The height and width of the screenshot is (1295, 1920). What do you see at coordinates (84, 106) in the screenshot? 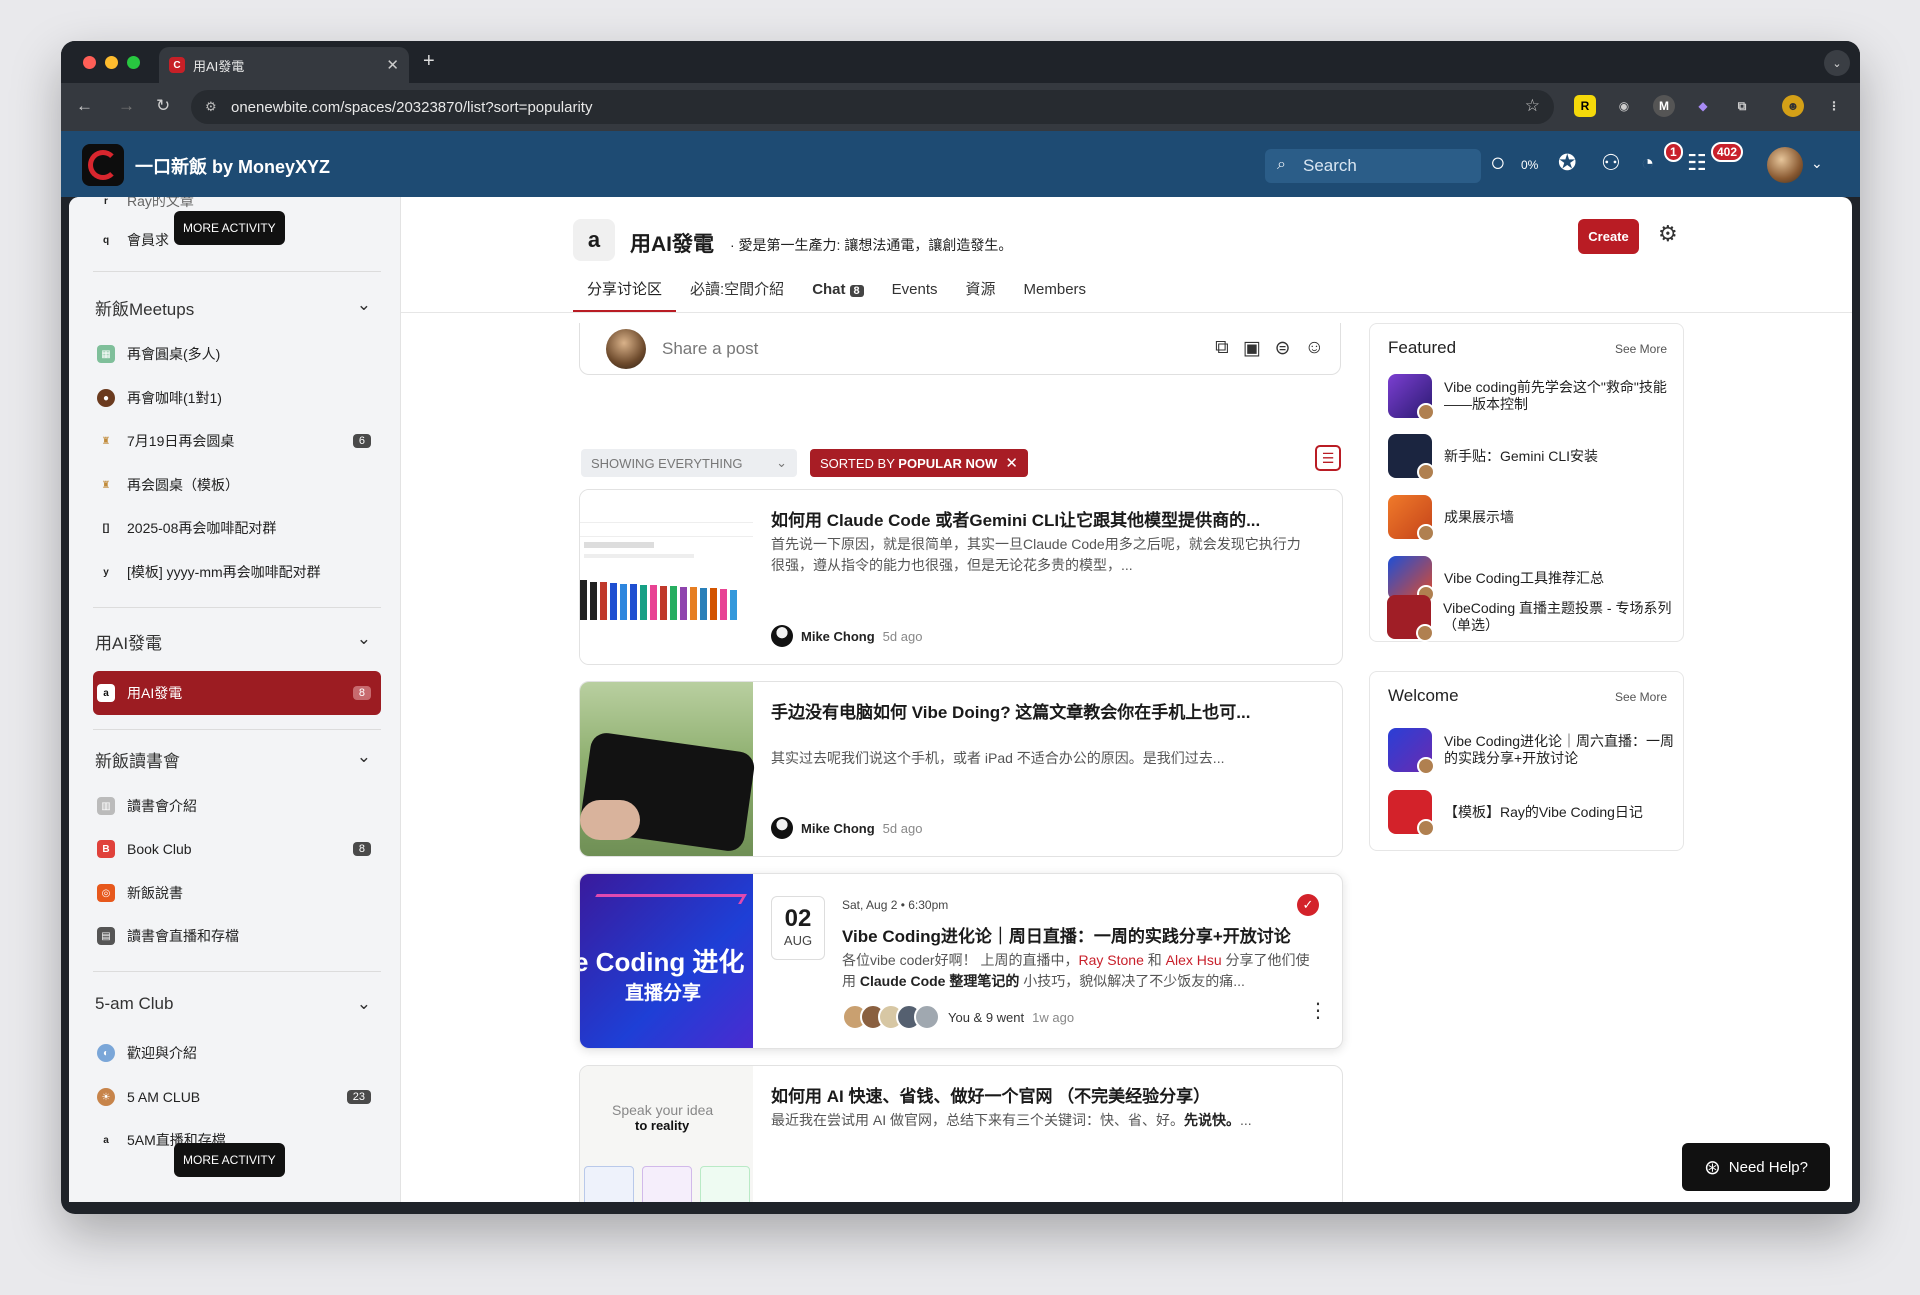
I see `back-icon: ←` at bounding box center [84, 106].